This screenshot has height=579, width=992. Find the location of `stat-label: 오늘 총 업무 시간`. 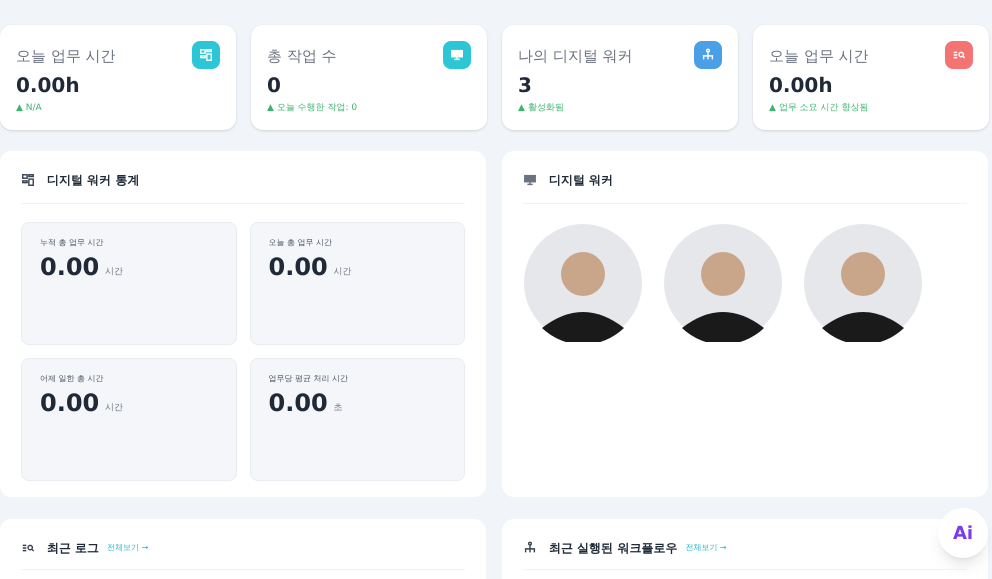

stat-label: 오늘 총 업무 시간 is located at coordinates (301, 243).